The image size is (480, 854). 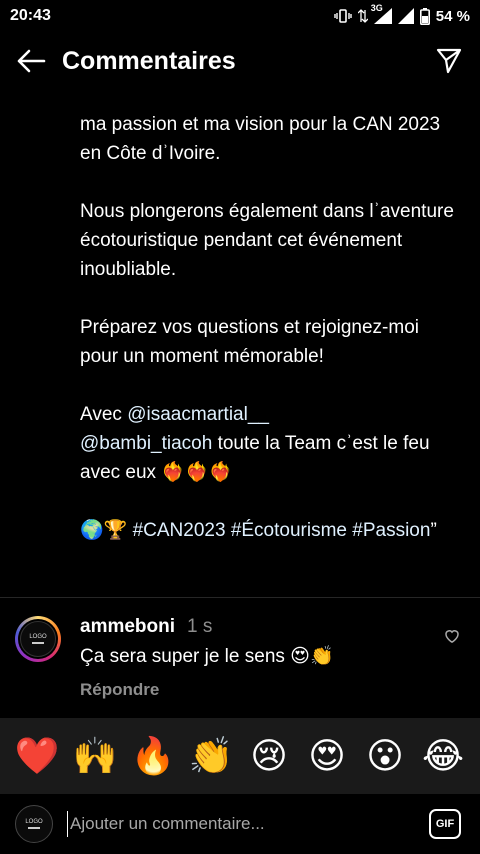 What do you see at coordinates (149, 60) in the screenshot?
I see `page-title: Commentaires` at bounding box center [149, 60].